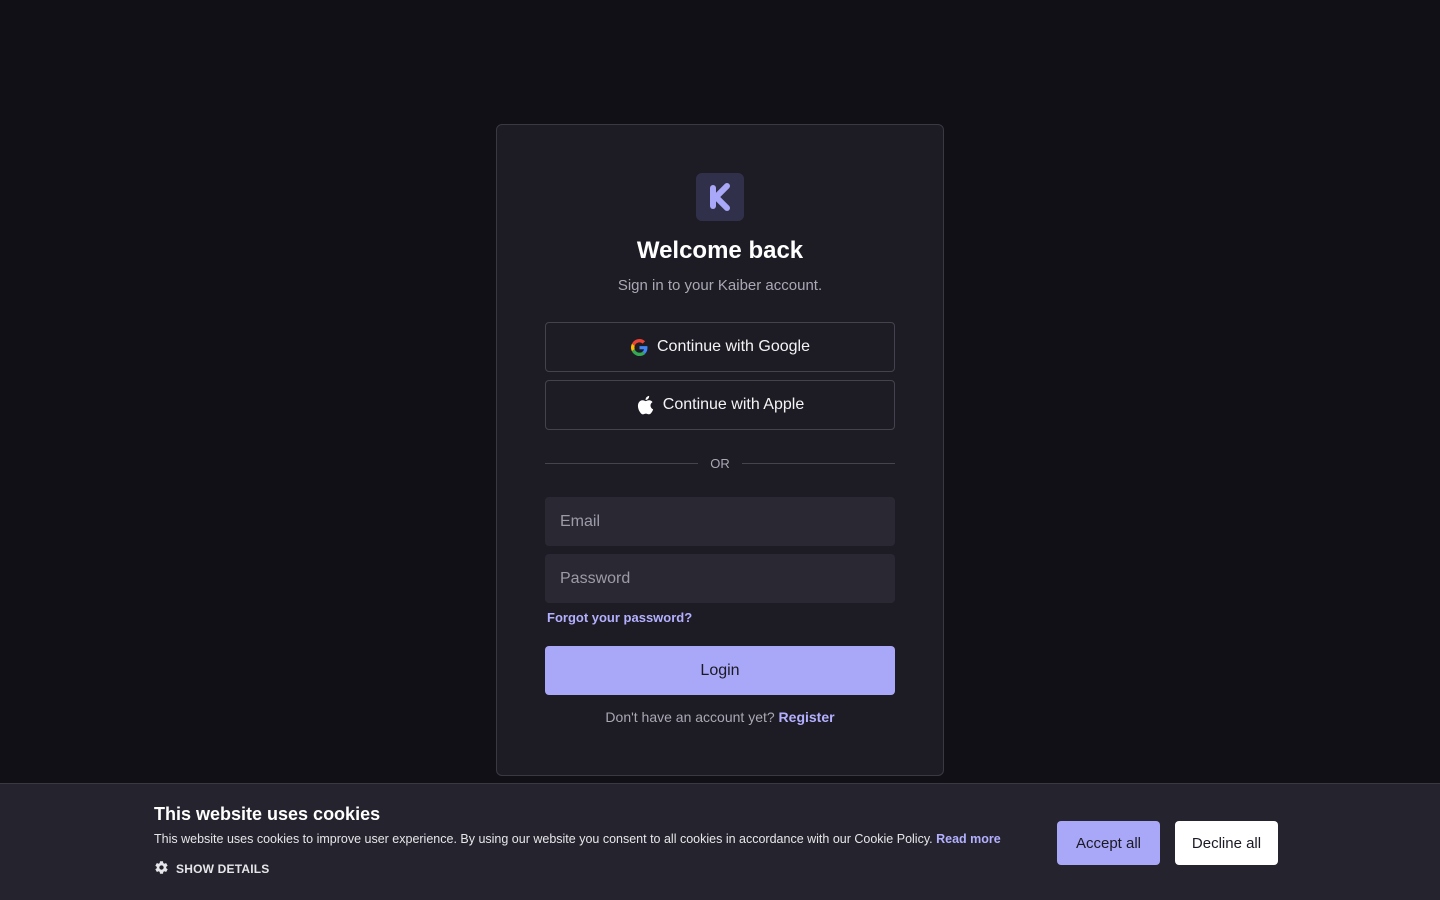  What do you see at coordinates (720, 521) in the screenshot?
I see `email-field` at bounding box center [720, 521].